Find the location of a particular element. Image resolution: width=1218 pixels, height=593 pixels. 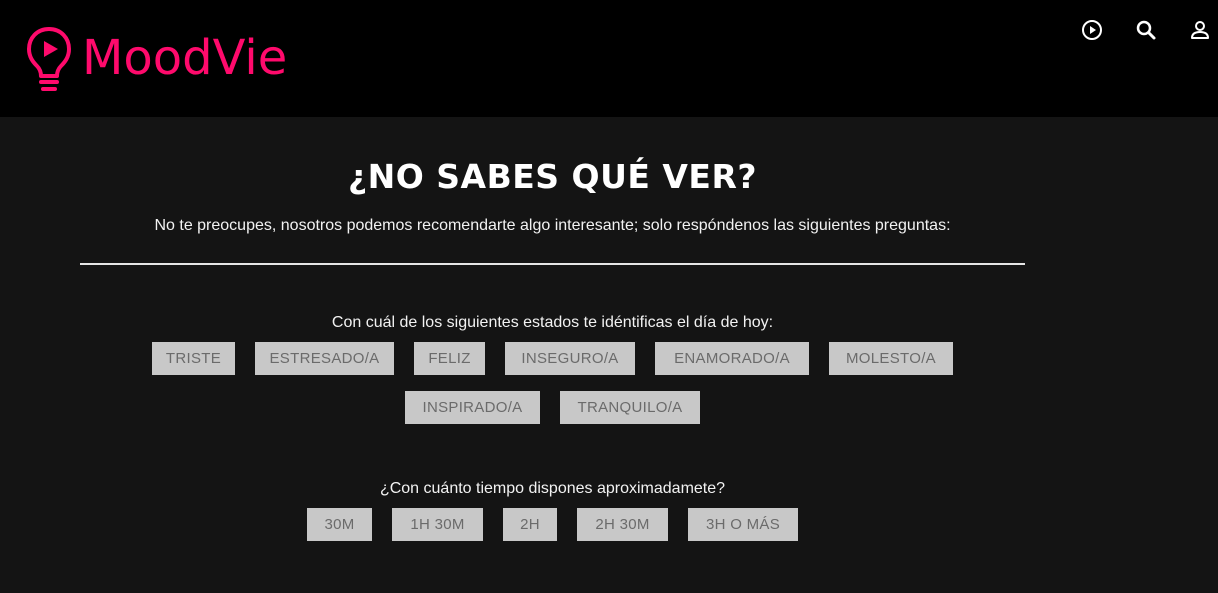

user-icon is located at coordinates (1200, 30).